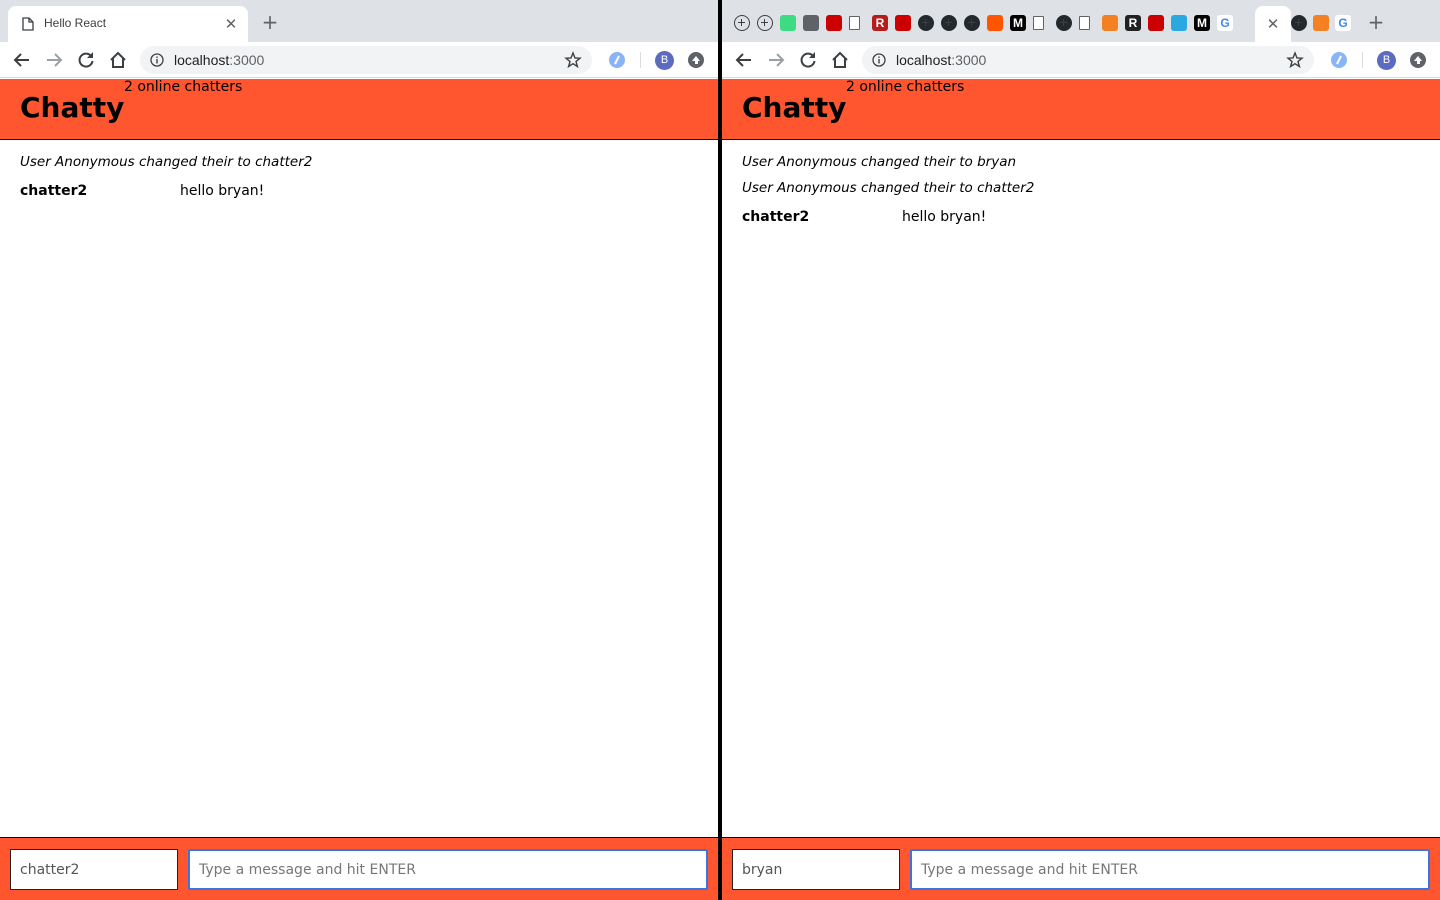  Describe the element at coordinates (788, 23) in the screenshot. I see `green-leaf-icon` at that location.